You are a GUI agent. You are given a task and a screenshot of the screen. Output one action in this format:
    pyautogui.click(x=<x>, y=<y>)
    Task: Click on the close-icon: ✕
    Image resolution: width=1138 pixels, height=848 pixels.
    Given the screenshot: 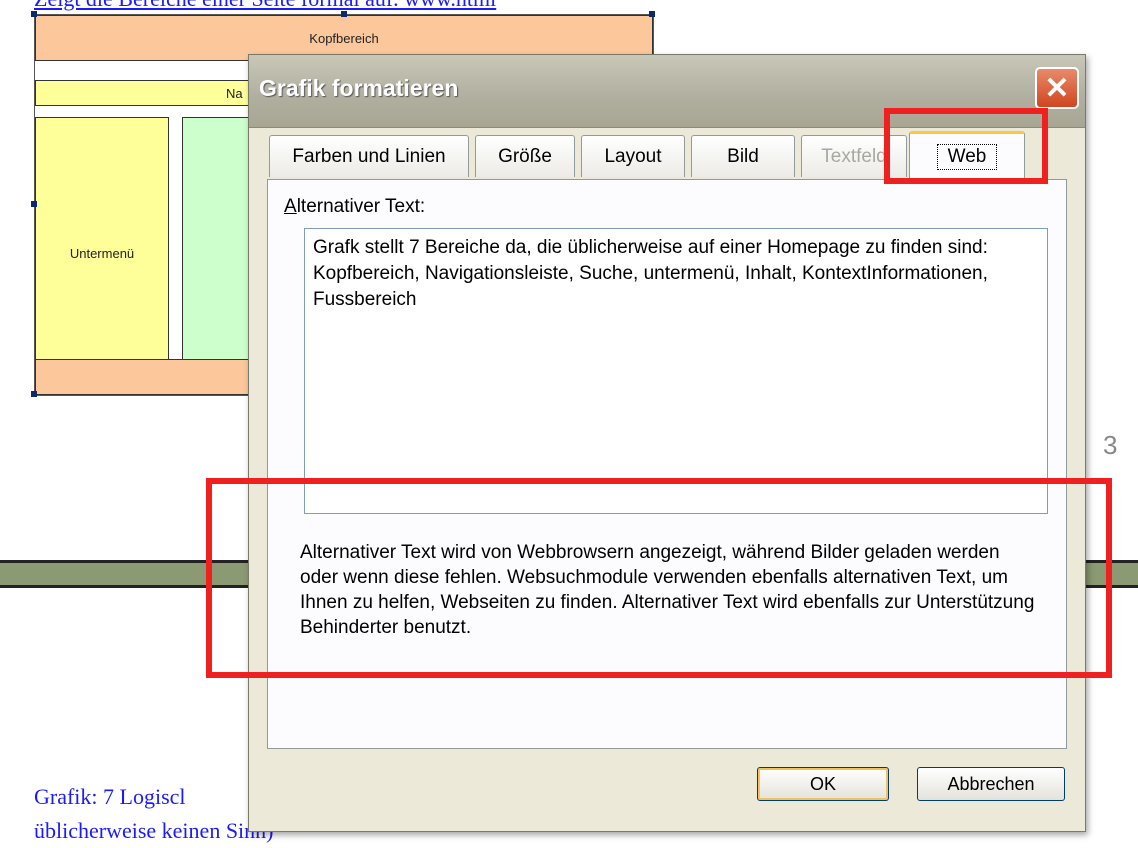 What is the action you would take?
    pyautogui.click(x=1057, y=88)
    